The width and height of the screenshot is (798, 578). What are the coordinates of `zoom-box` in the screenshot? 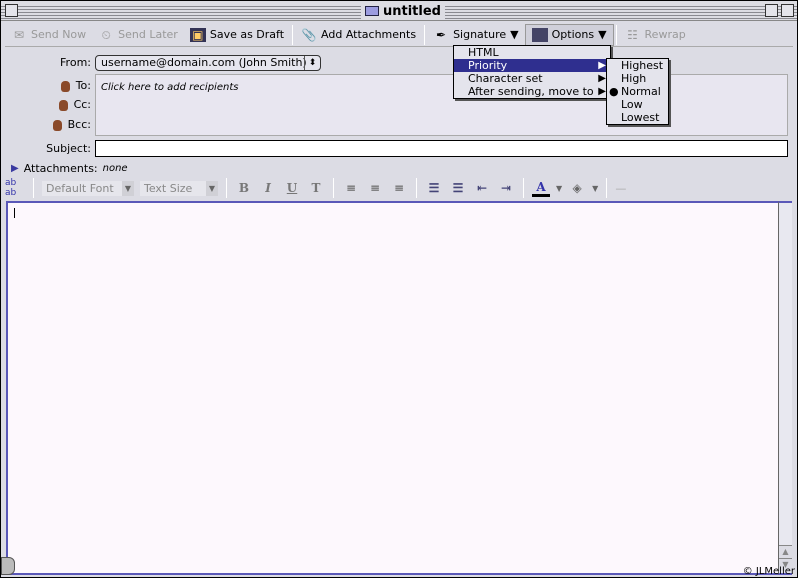 It's located at (771, 10).